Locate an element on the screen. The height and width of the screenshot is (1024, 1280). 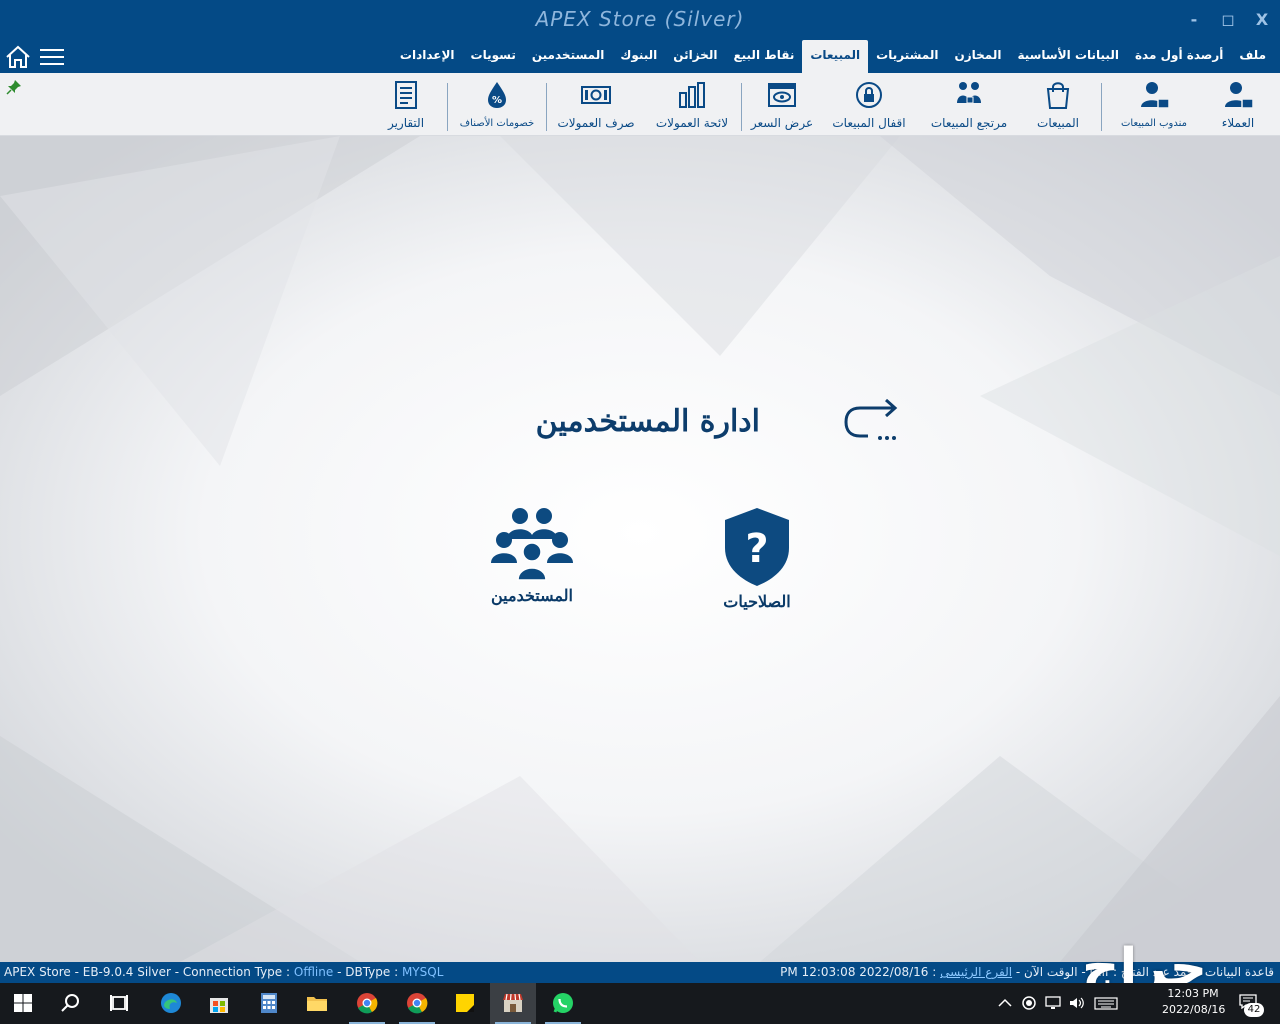
record-icon is located at coordinates (1029, 1003).